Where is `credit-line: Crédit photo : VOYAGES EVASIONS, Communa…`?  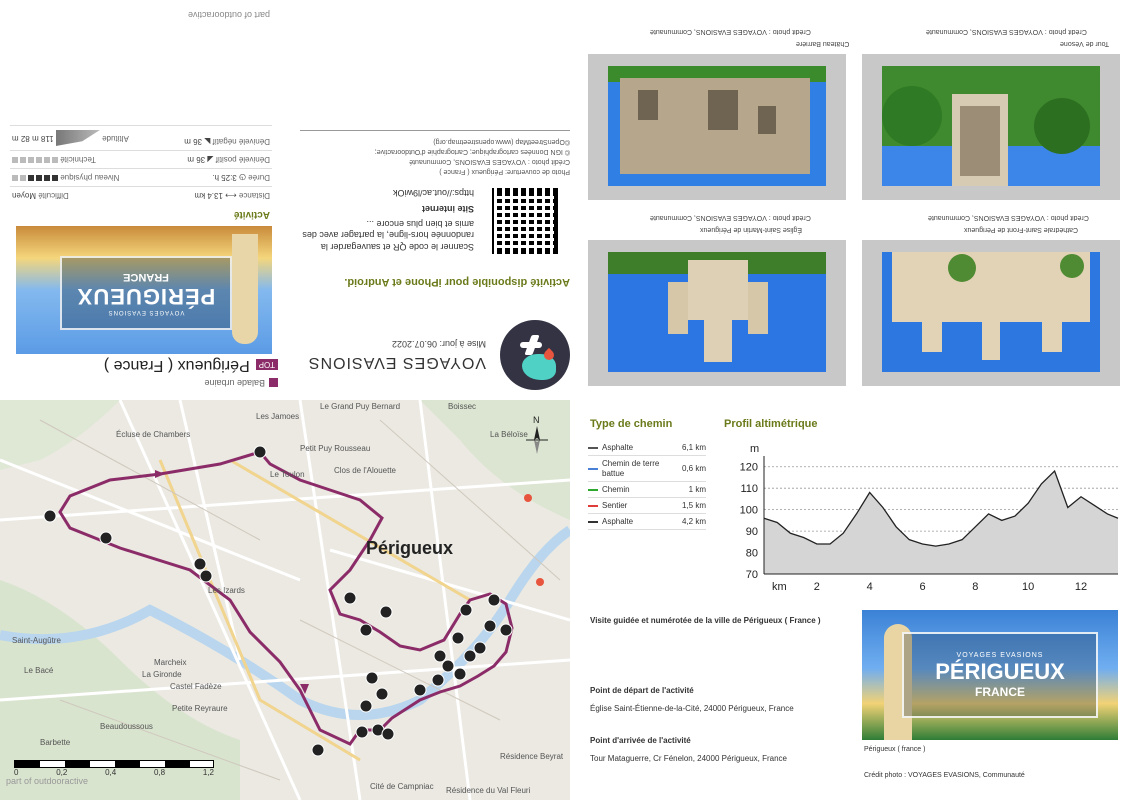
credit-line: Crédit photo : VOYAGES EVASIONS, Communa… is located at coordinates (489, 161).